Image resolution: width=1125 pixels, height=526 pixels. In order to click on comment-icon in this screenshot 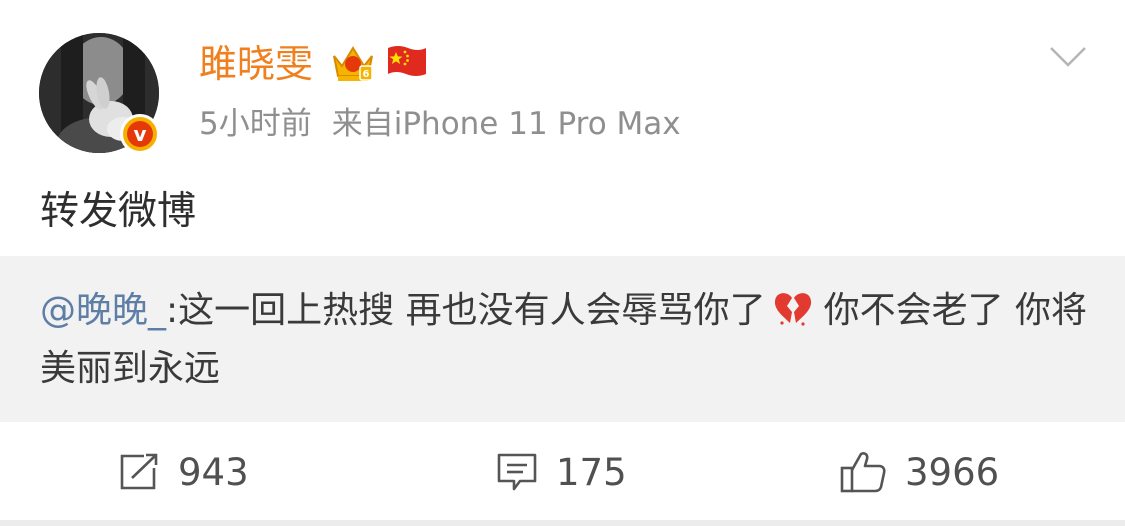, I will do `click(517, 472)`.